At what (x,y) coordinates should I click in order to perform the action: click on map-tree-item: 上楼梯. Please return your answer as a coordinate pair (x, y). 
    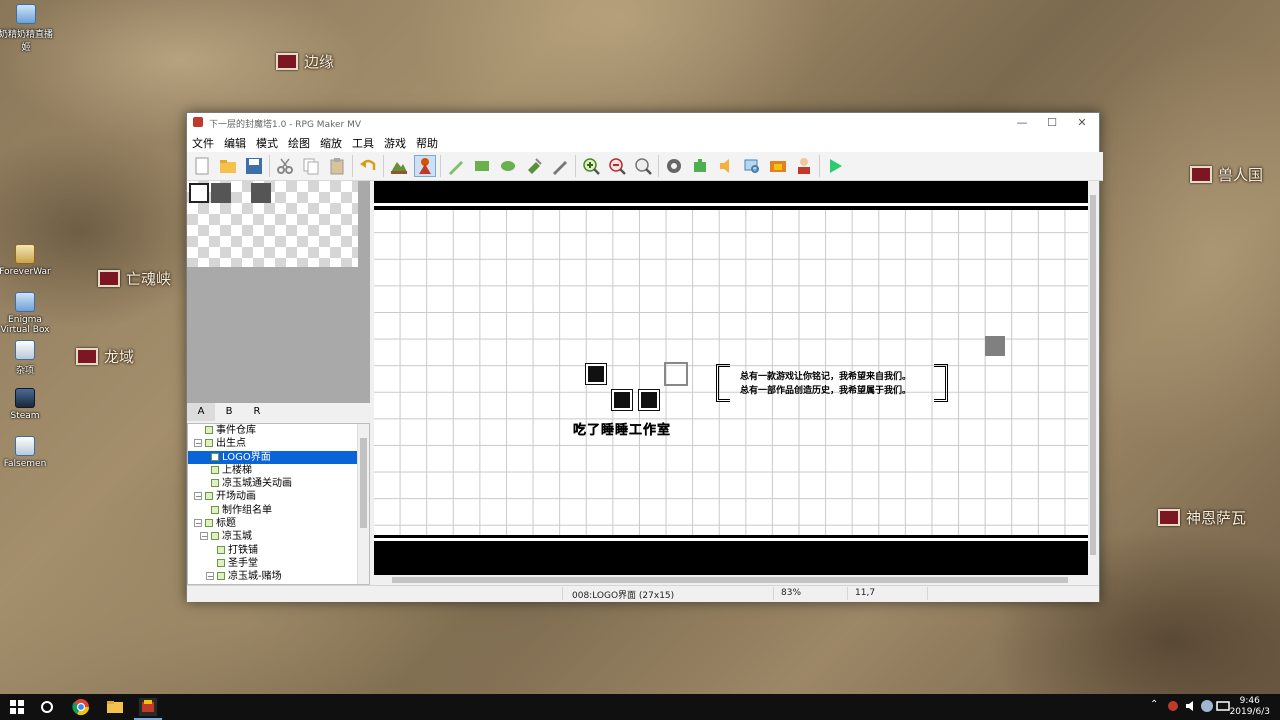
    Looking at the image, I should click on (278, 470).